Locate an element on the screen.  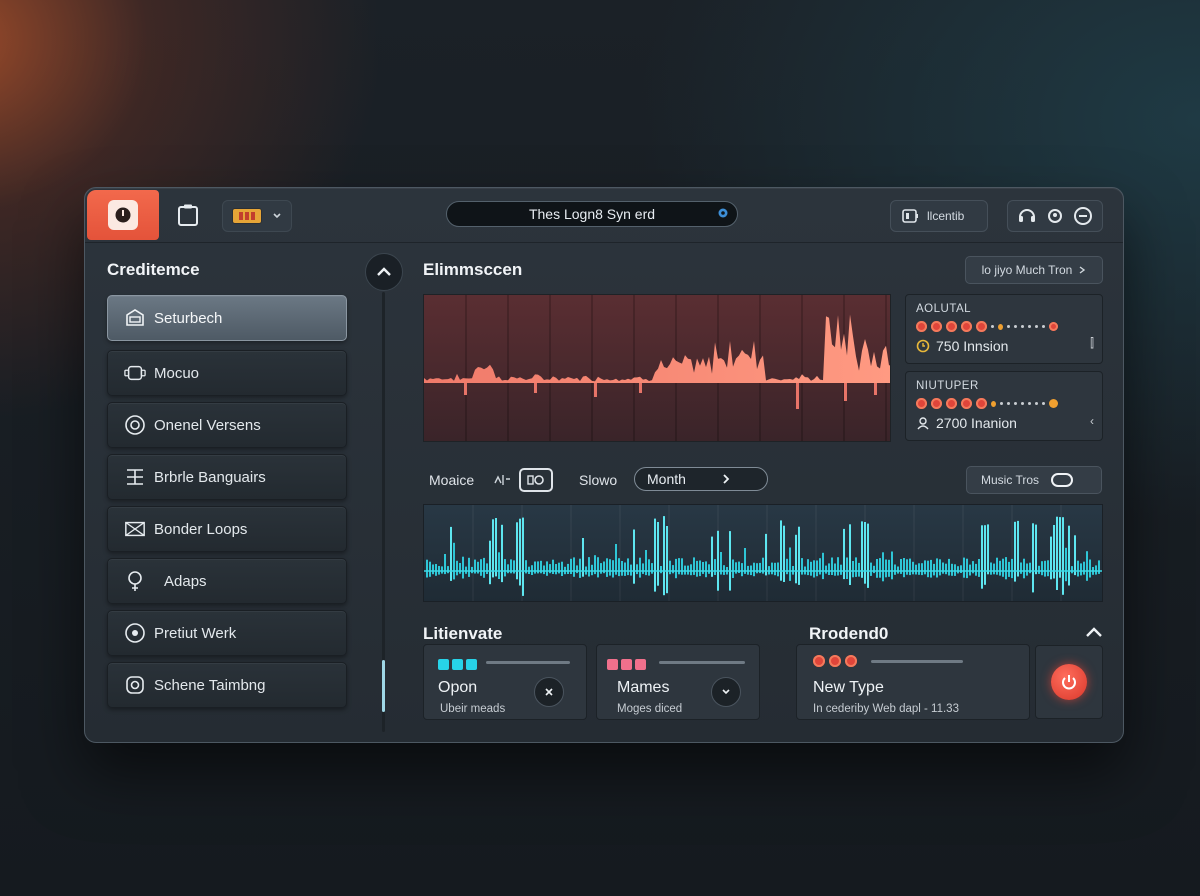
battery-dropdown is located at coordinates (257, 216).